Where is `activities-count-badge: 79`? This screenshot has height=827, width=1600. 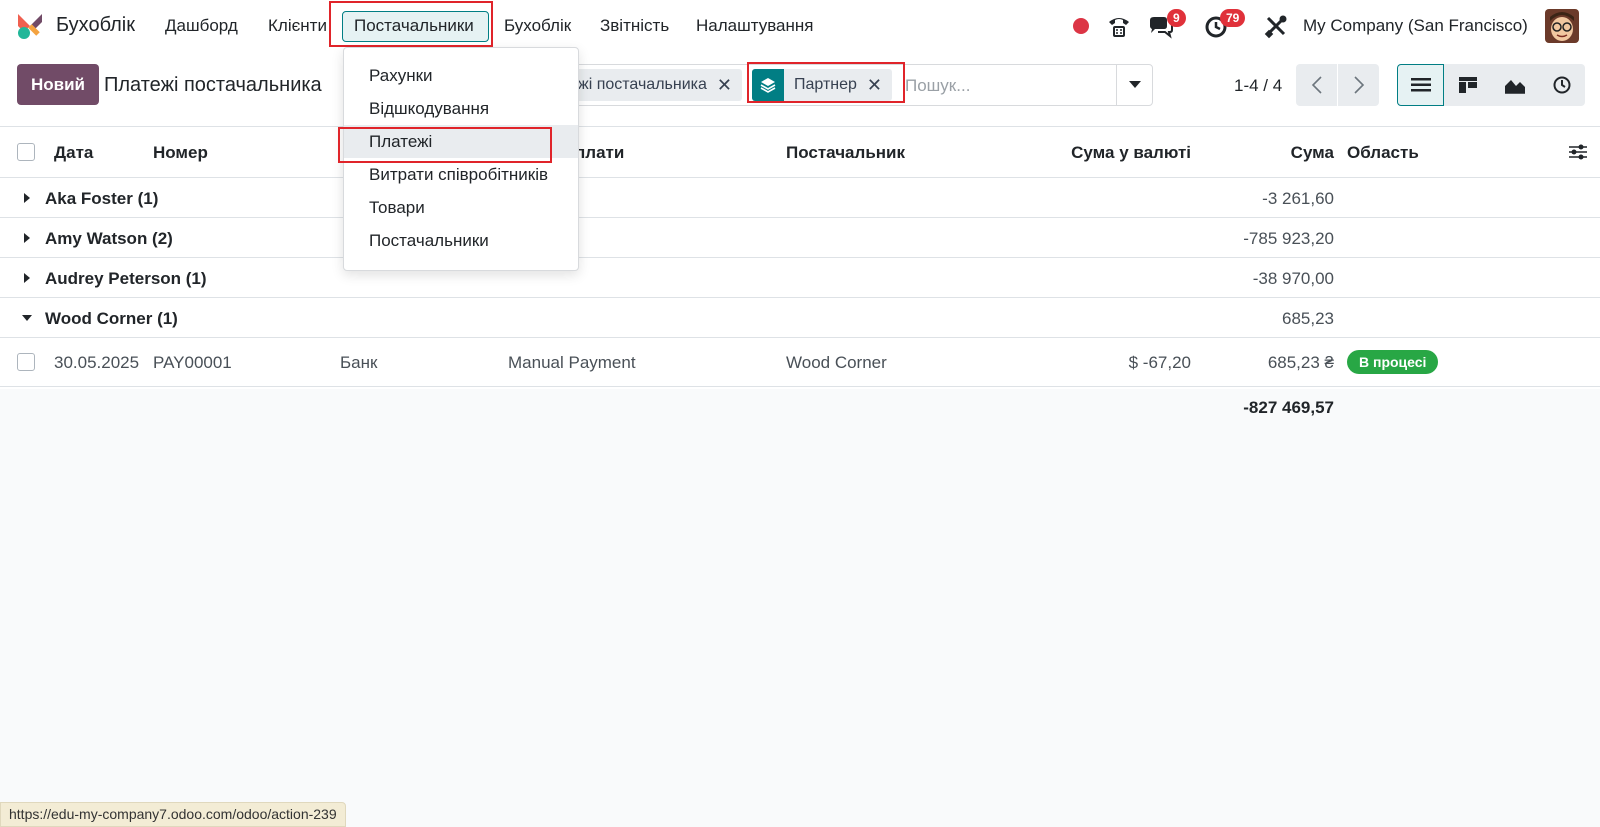
activities-count-badge: 79 is located at coordinates (1233, 18).